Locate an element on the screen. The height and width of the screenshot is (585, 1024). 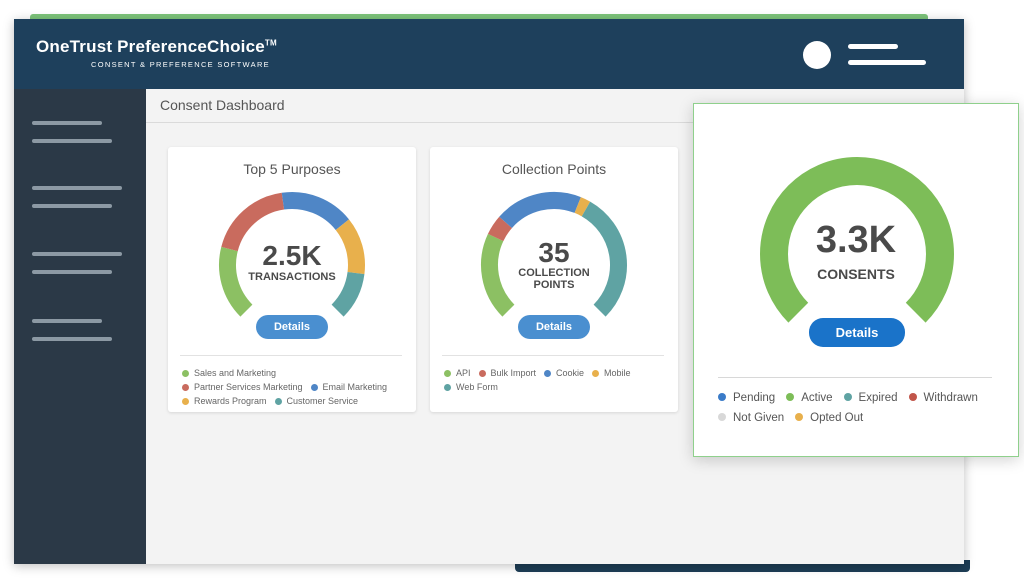
legend-item: Cookie is located at coordinates (564, 373).